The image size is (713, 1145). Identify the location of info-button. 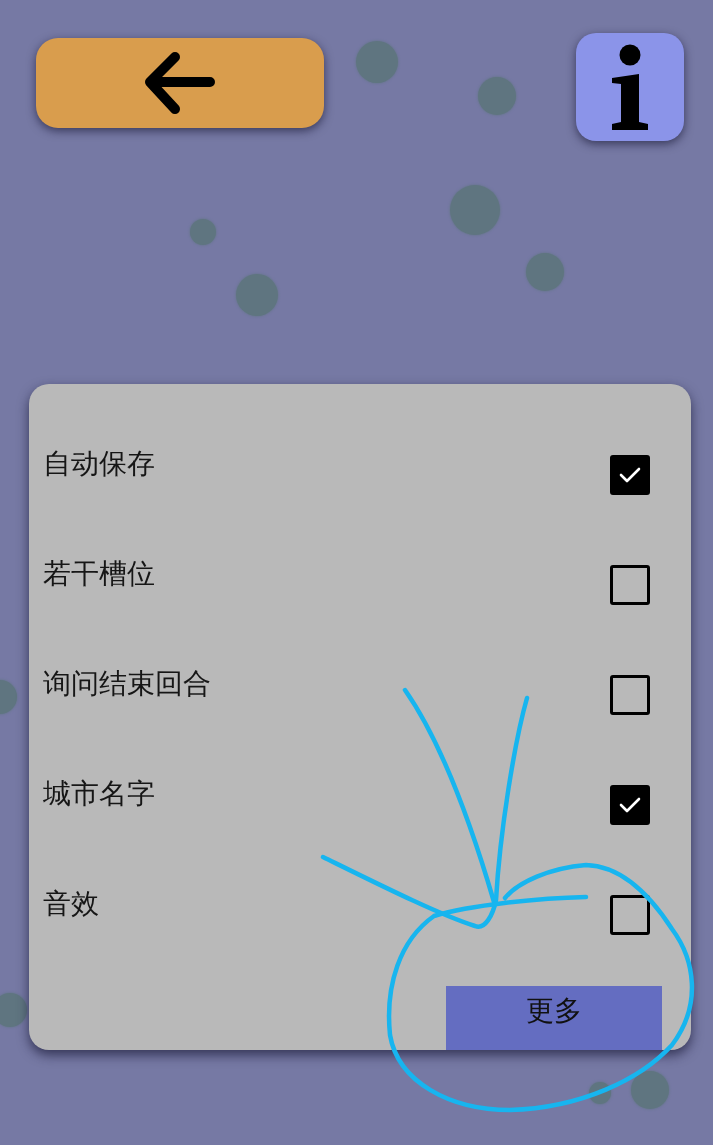
(630, 87).